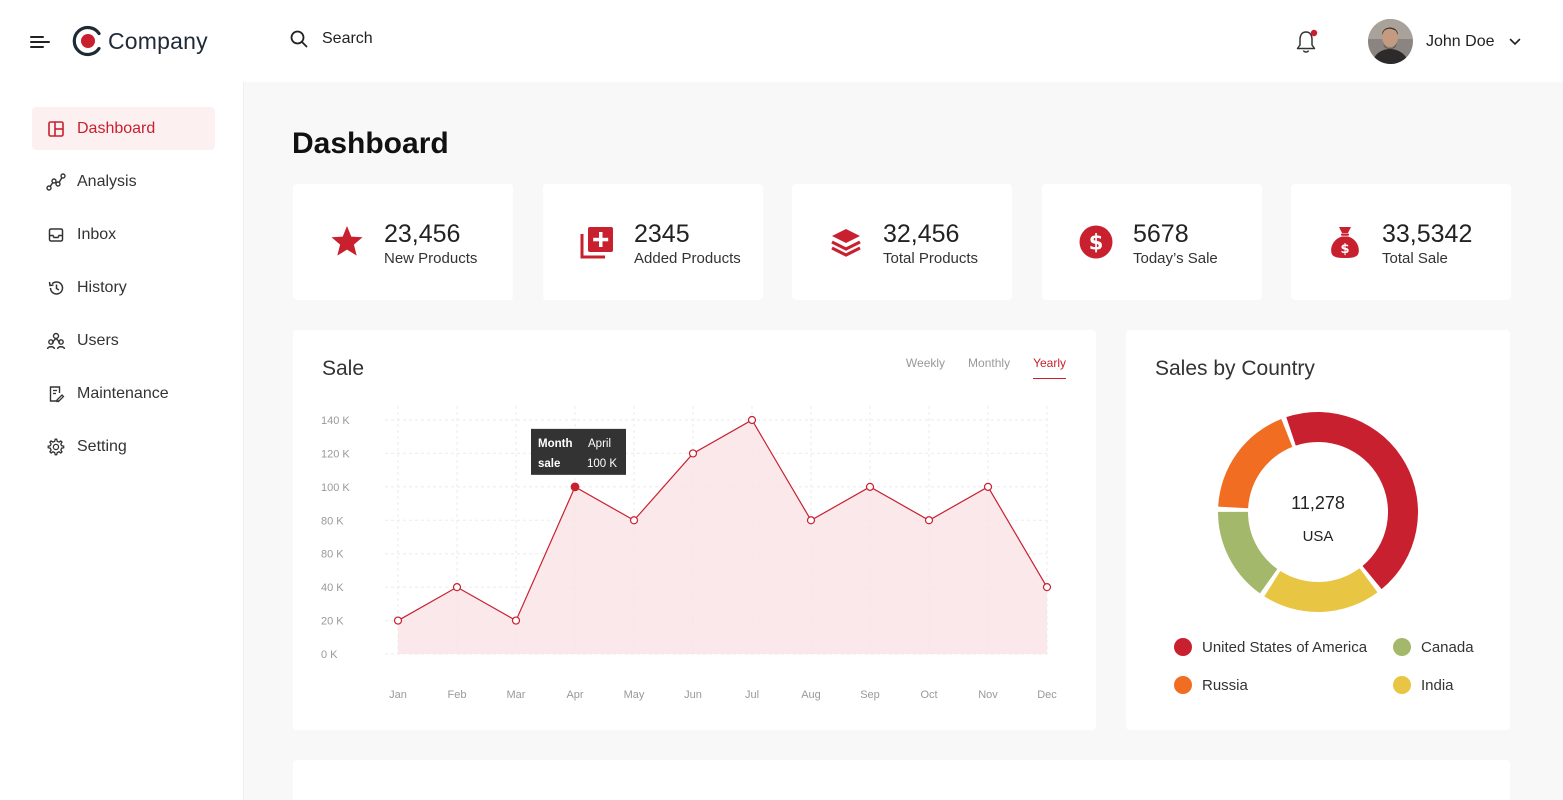 The width and height of the screenshot is (1563, 800). Describe the element at coordinates (1049, 367) in the screenshot. I see `tab-yearly: Yearly` at that location.